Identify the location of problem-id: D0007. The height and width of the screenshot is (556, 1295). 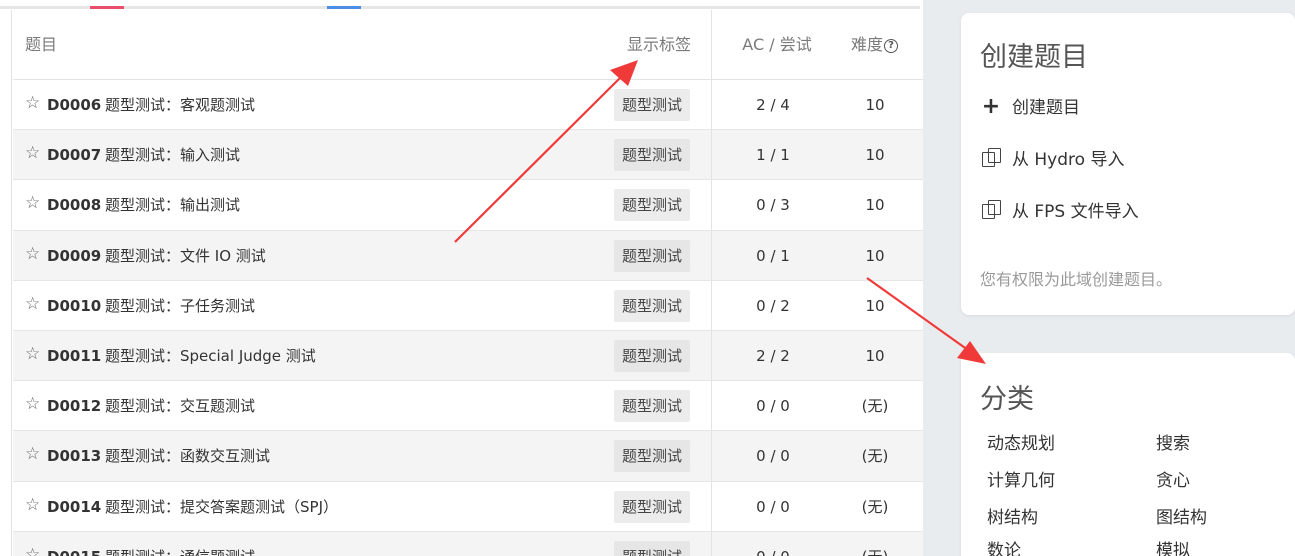
(74, 155).